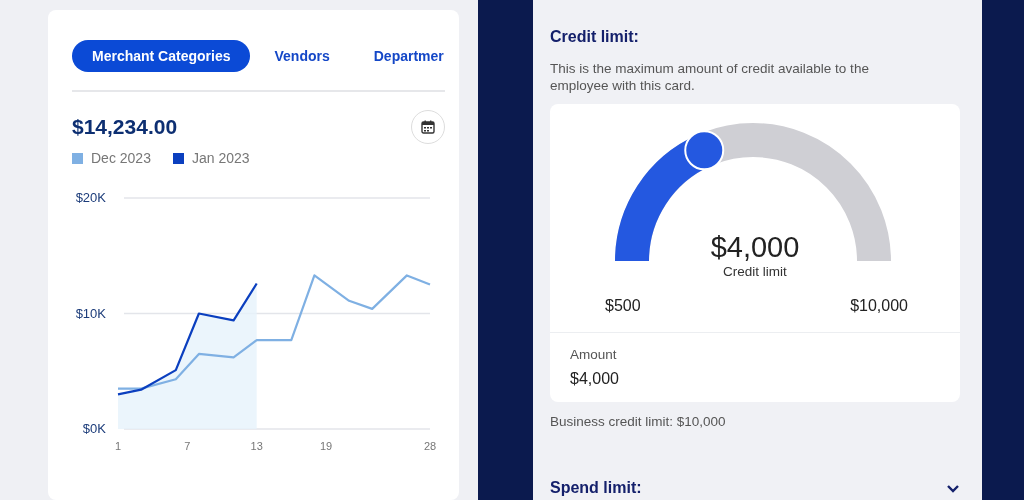 The image size is (1024, 500). What do you see at coordinates (953, 488) in the screenshot?
I see `chevron-down-icon` at bounding box center [953, 488].